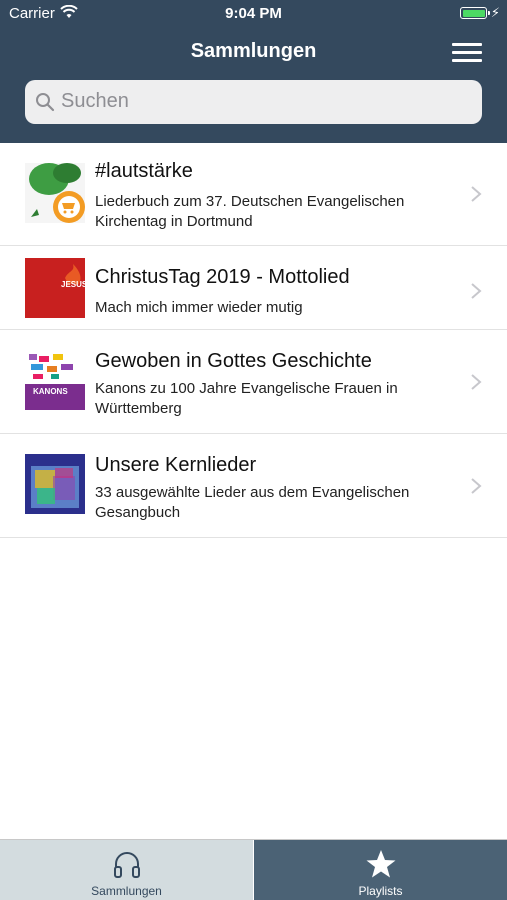 This screenshot has width=507, height=900. Describe the element at coordinates (126, 865) in the screenshot. I see `headphones-icon` at that location.